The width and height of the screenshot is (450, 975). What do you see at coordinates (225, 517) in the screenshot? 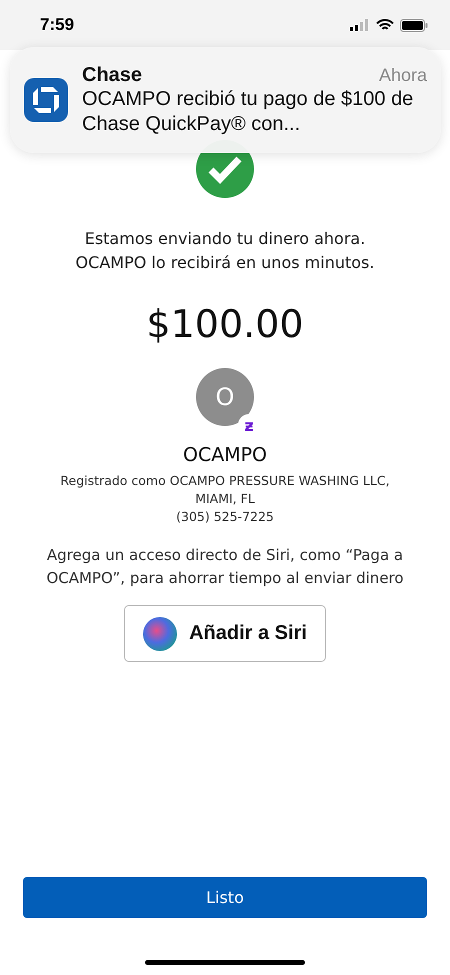
I see `recipient-detail: (305) 525-7225` at bounding box center [225, 517].